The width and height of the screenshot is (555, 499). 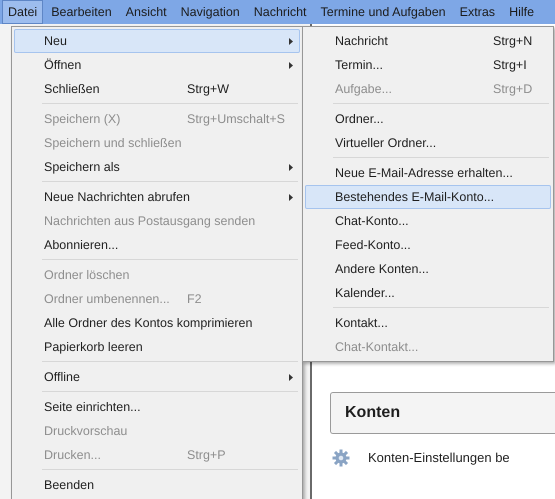 I want to click on menu-bar-item: Bearbeiten, so click(x=81, y=12).